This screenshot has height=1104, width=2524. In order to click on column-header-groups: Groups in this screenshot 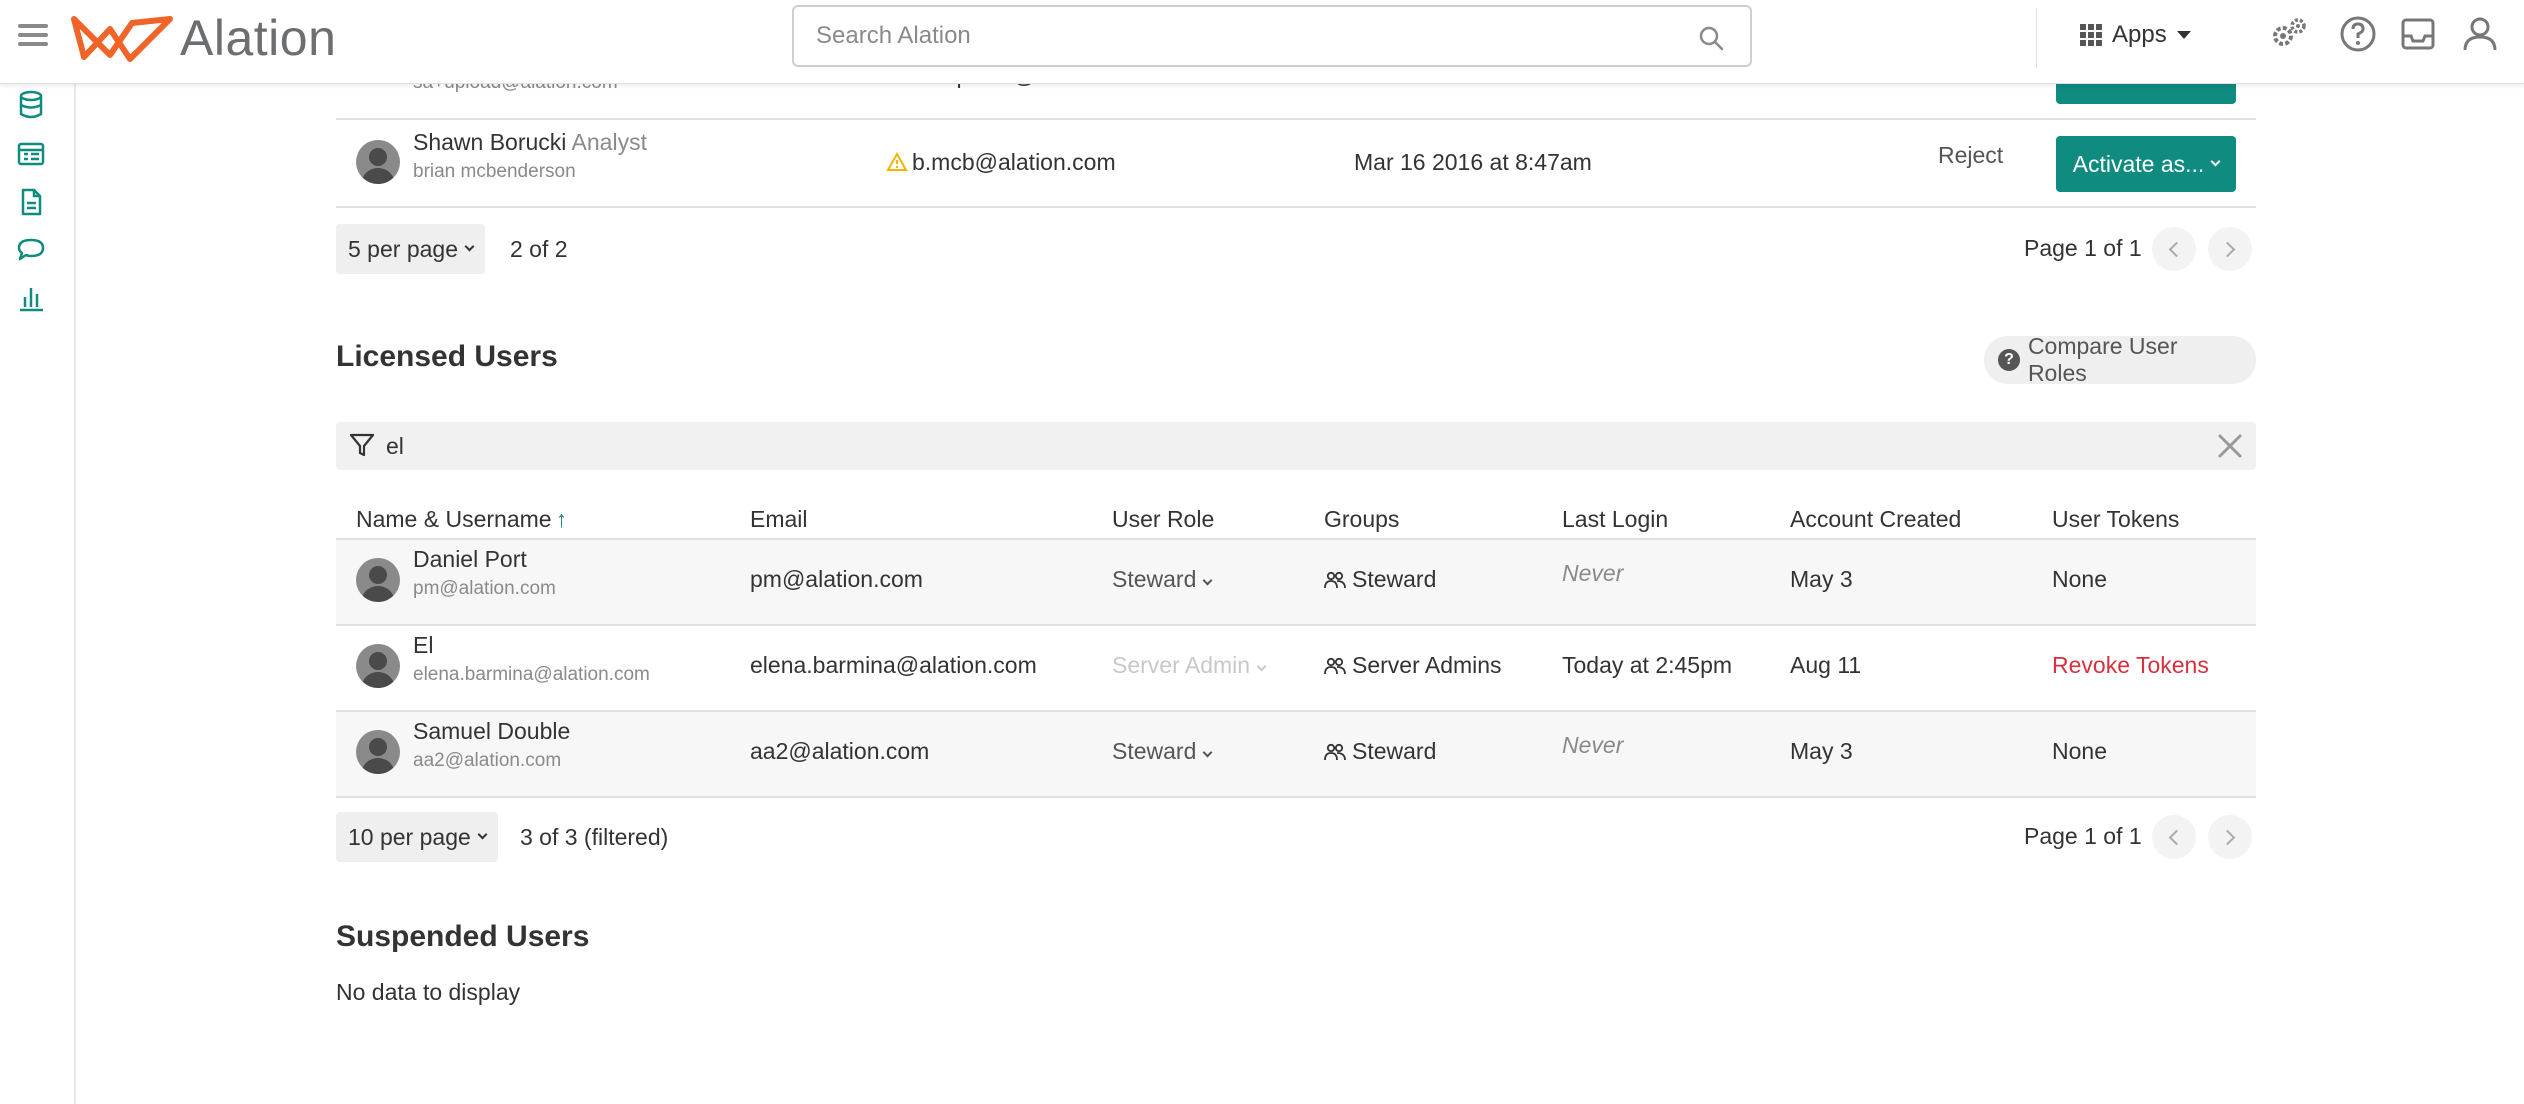, I will do `click(1362, 519)`.